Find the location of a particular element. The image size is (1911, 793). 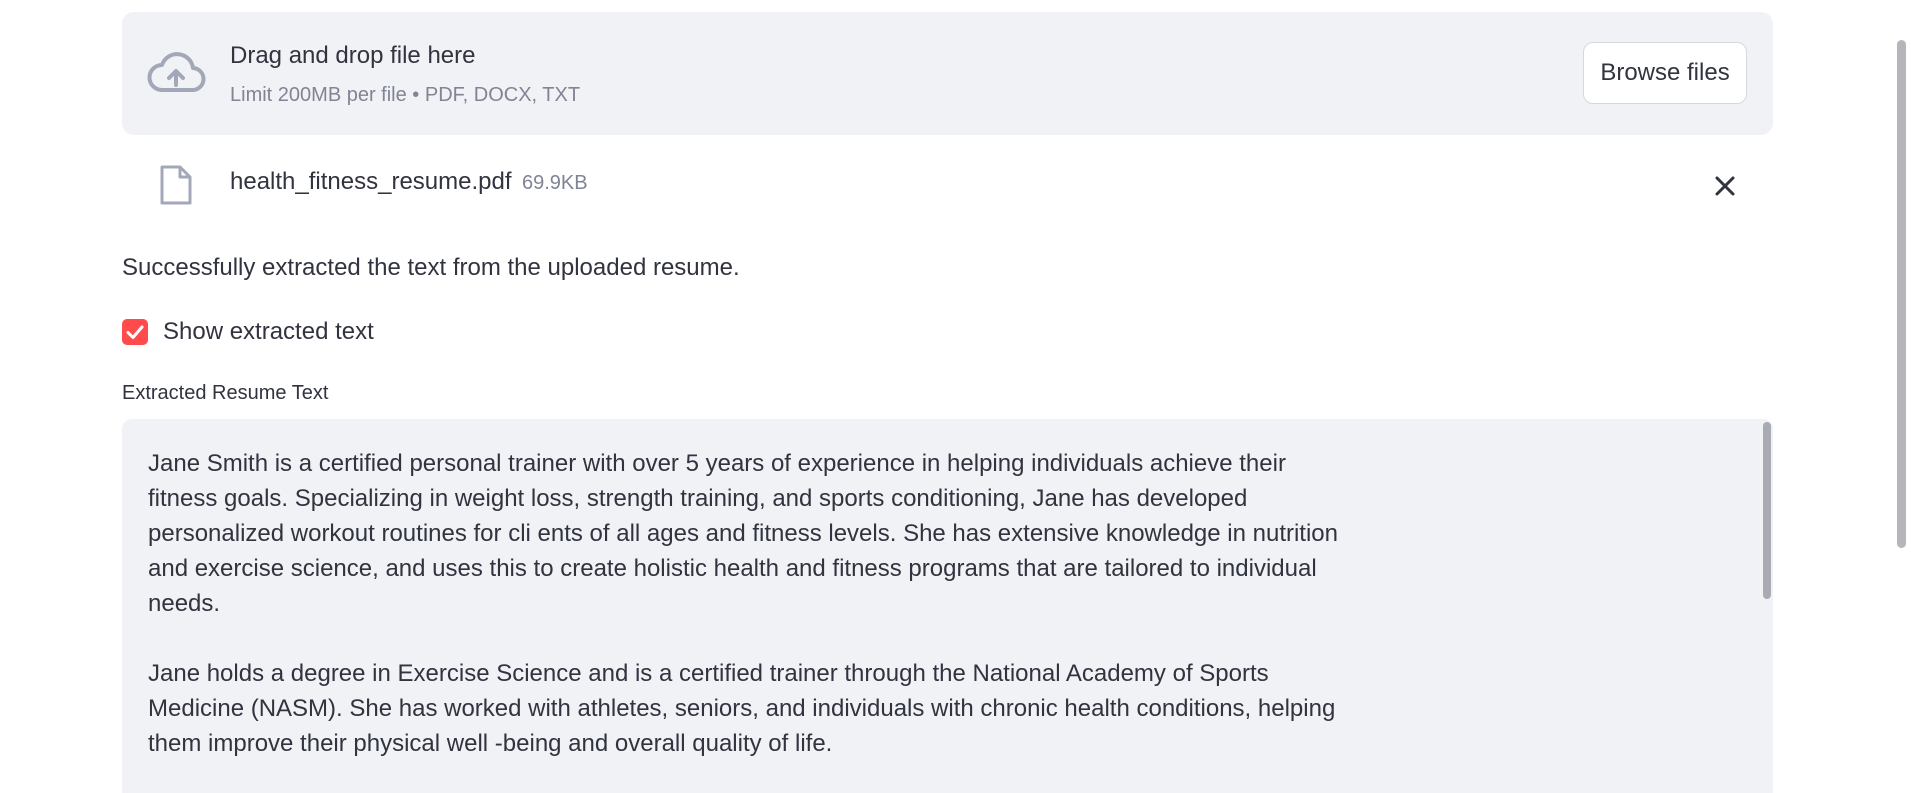

file-size: 69.9KB is located at coordinates (555, 183).